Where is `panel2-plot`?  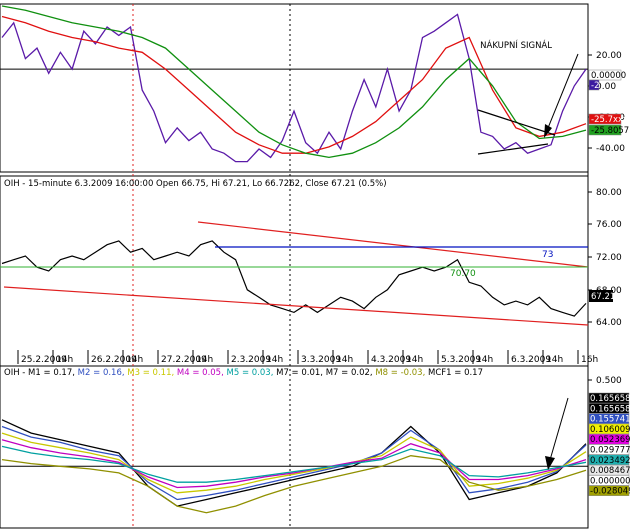
panel2-plot is located at coordinates (294, 278).